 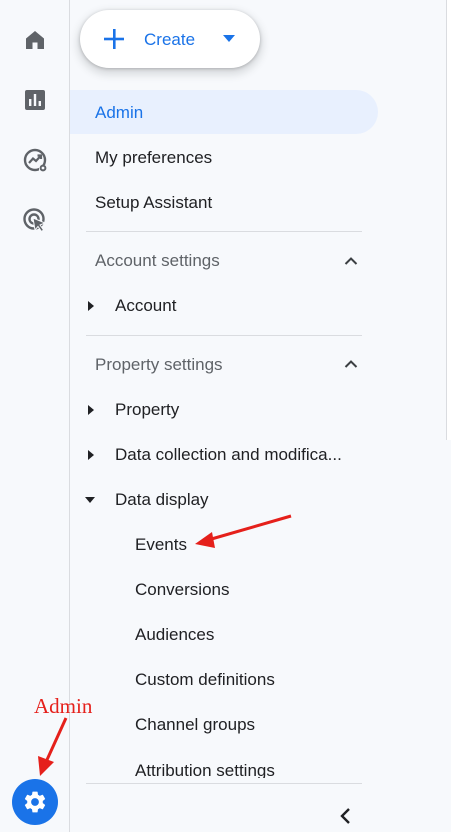 I want to click on annotation-admin-label: Admin, so click(x=63, y=706).